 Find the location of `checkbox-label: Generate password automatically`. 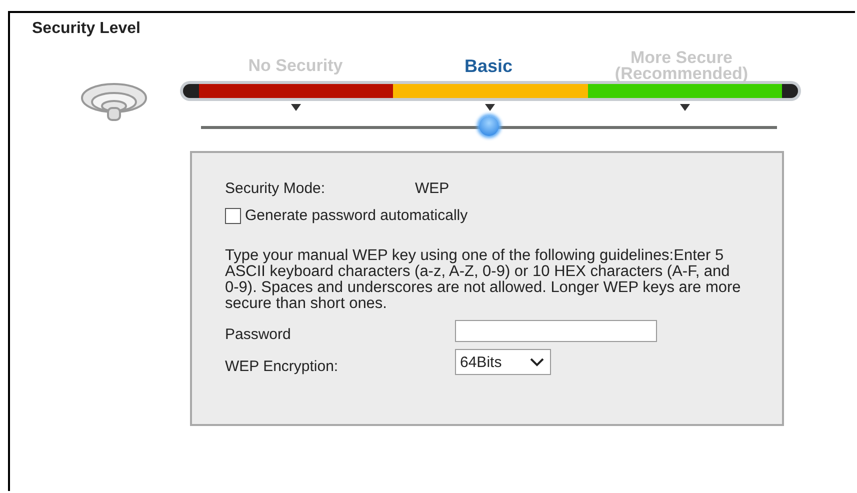

checkbox-label: Generate password automatically is located at coordinates (356, 215).